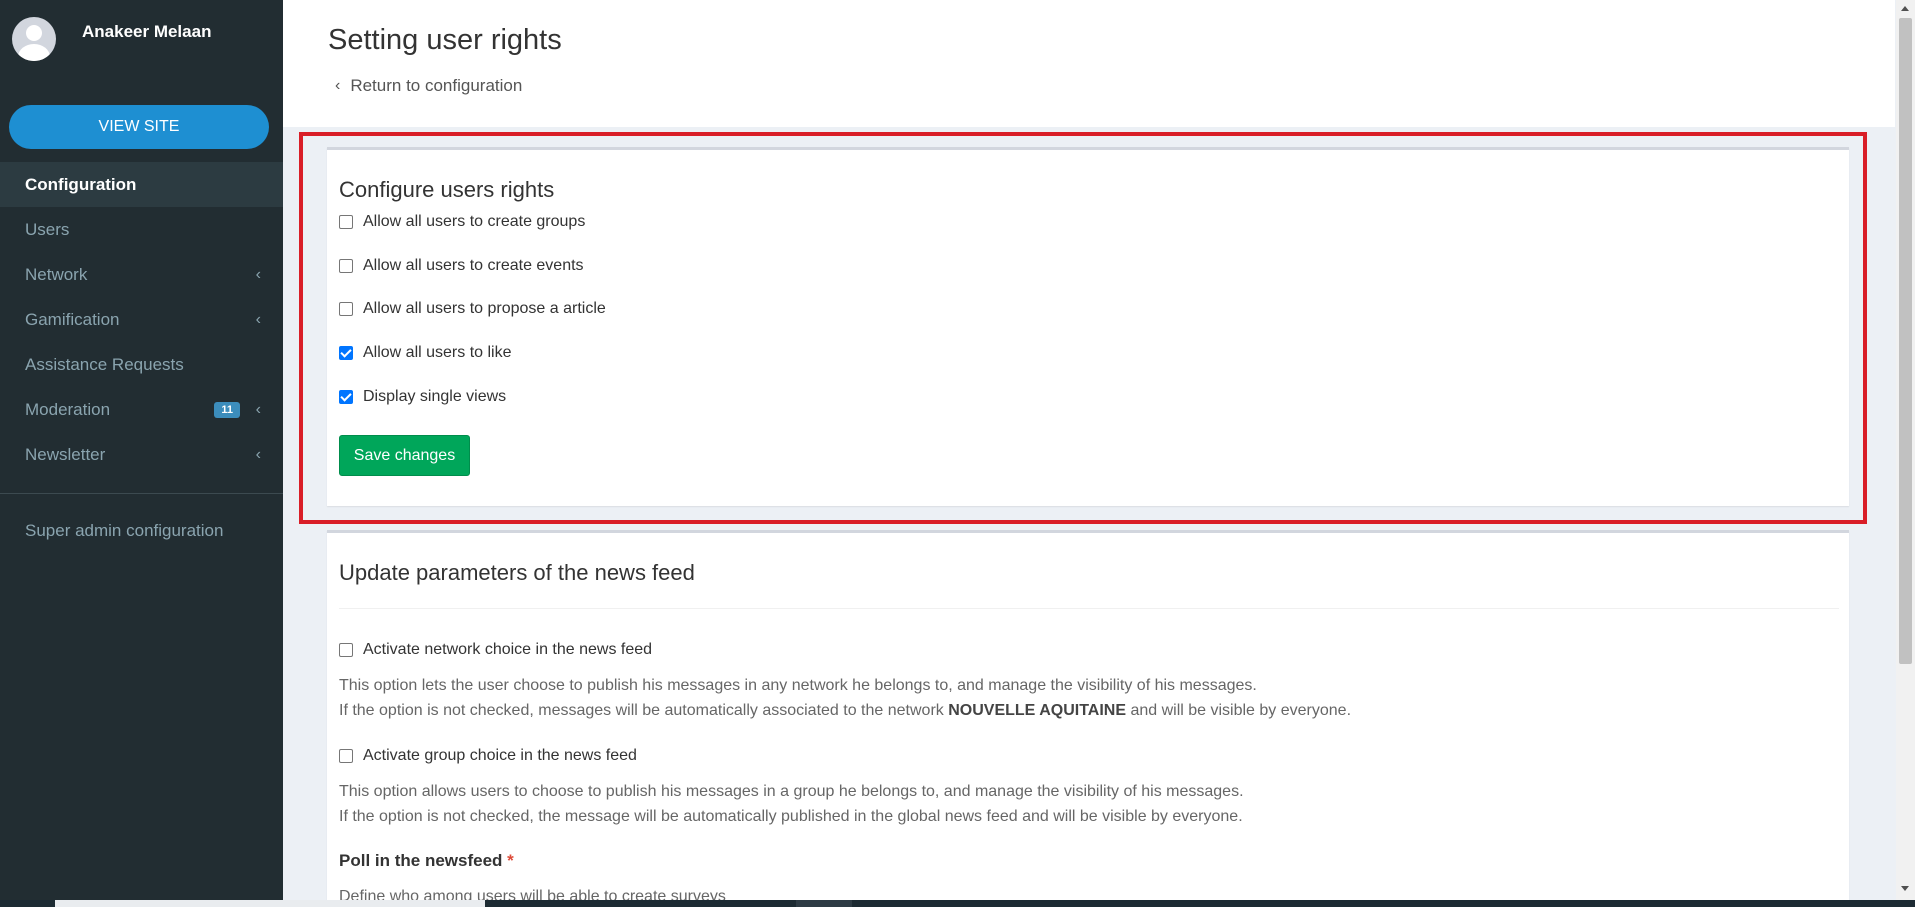 This screenshot has height=907, width=1915. I want to click on option-label: Display single views, so click(435, 396).